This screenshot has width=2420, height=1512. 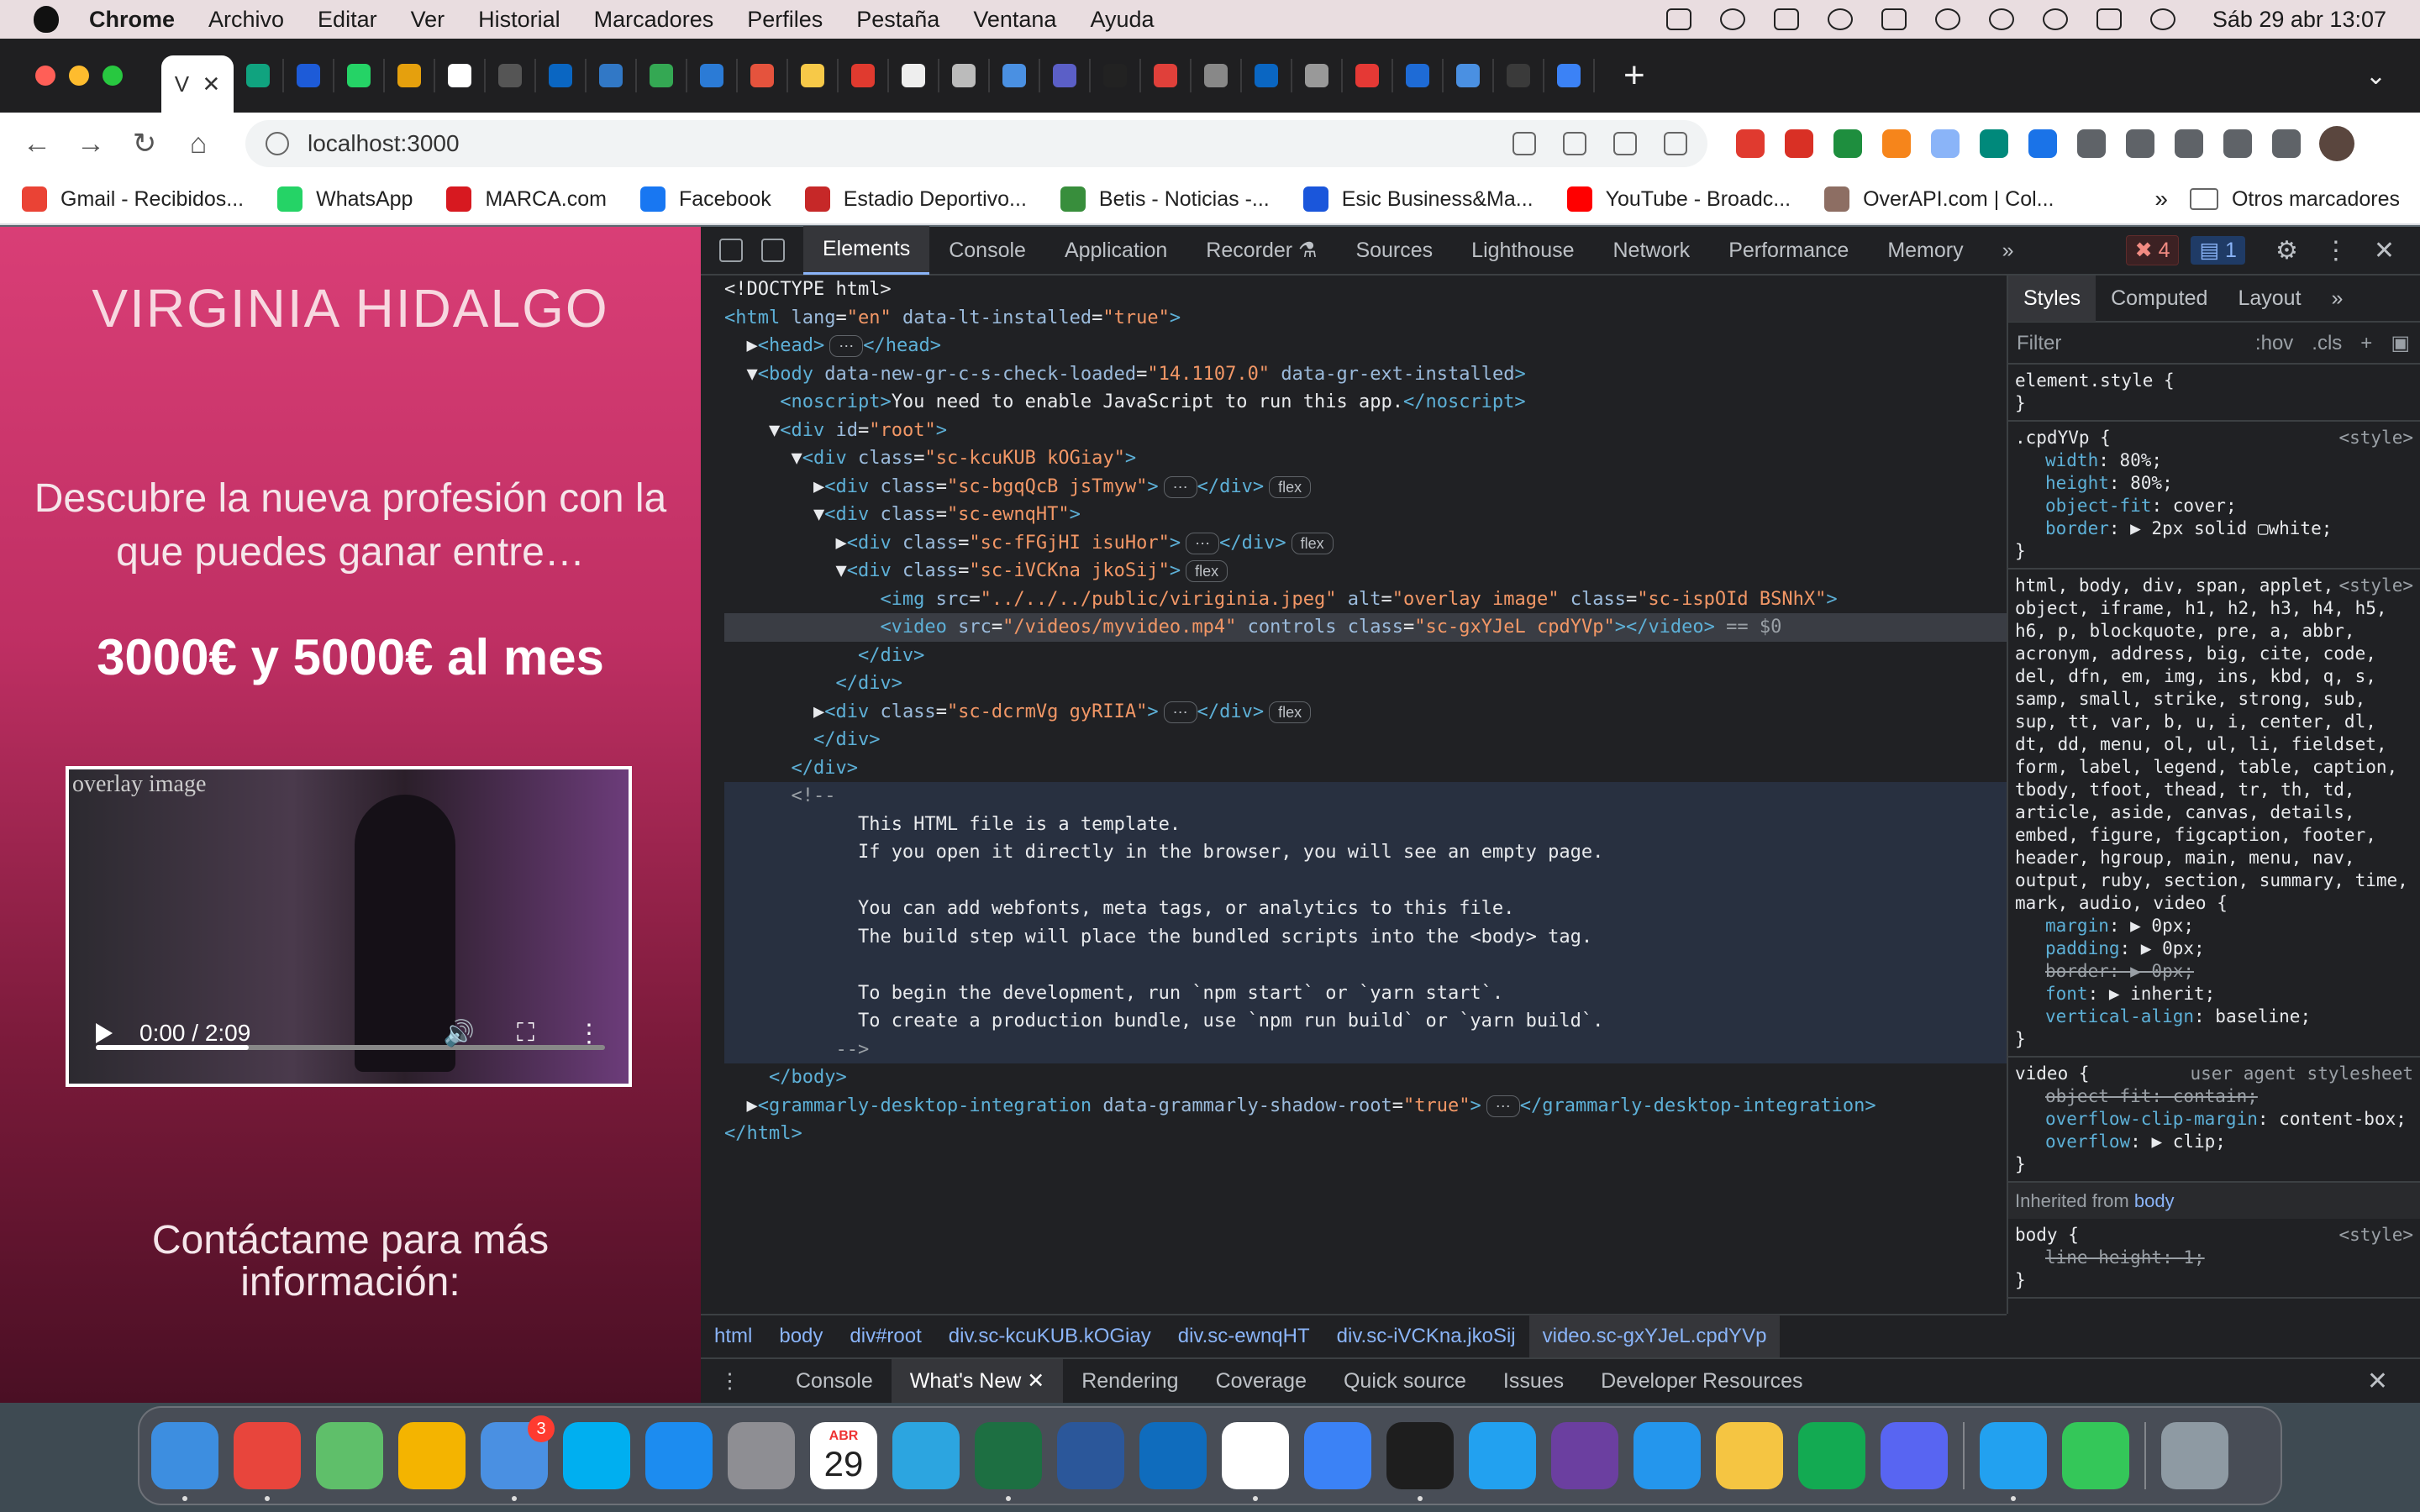 What do you see at coordinates (1365, 431) in the screenshot?
I see `dom-node-line: ▼<div id="root">` at bounding box center [1365, 431].